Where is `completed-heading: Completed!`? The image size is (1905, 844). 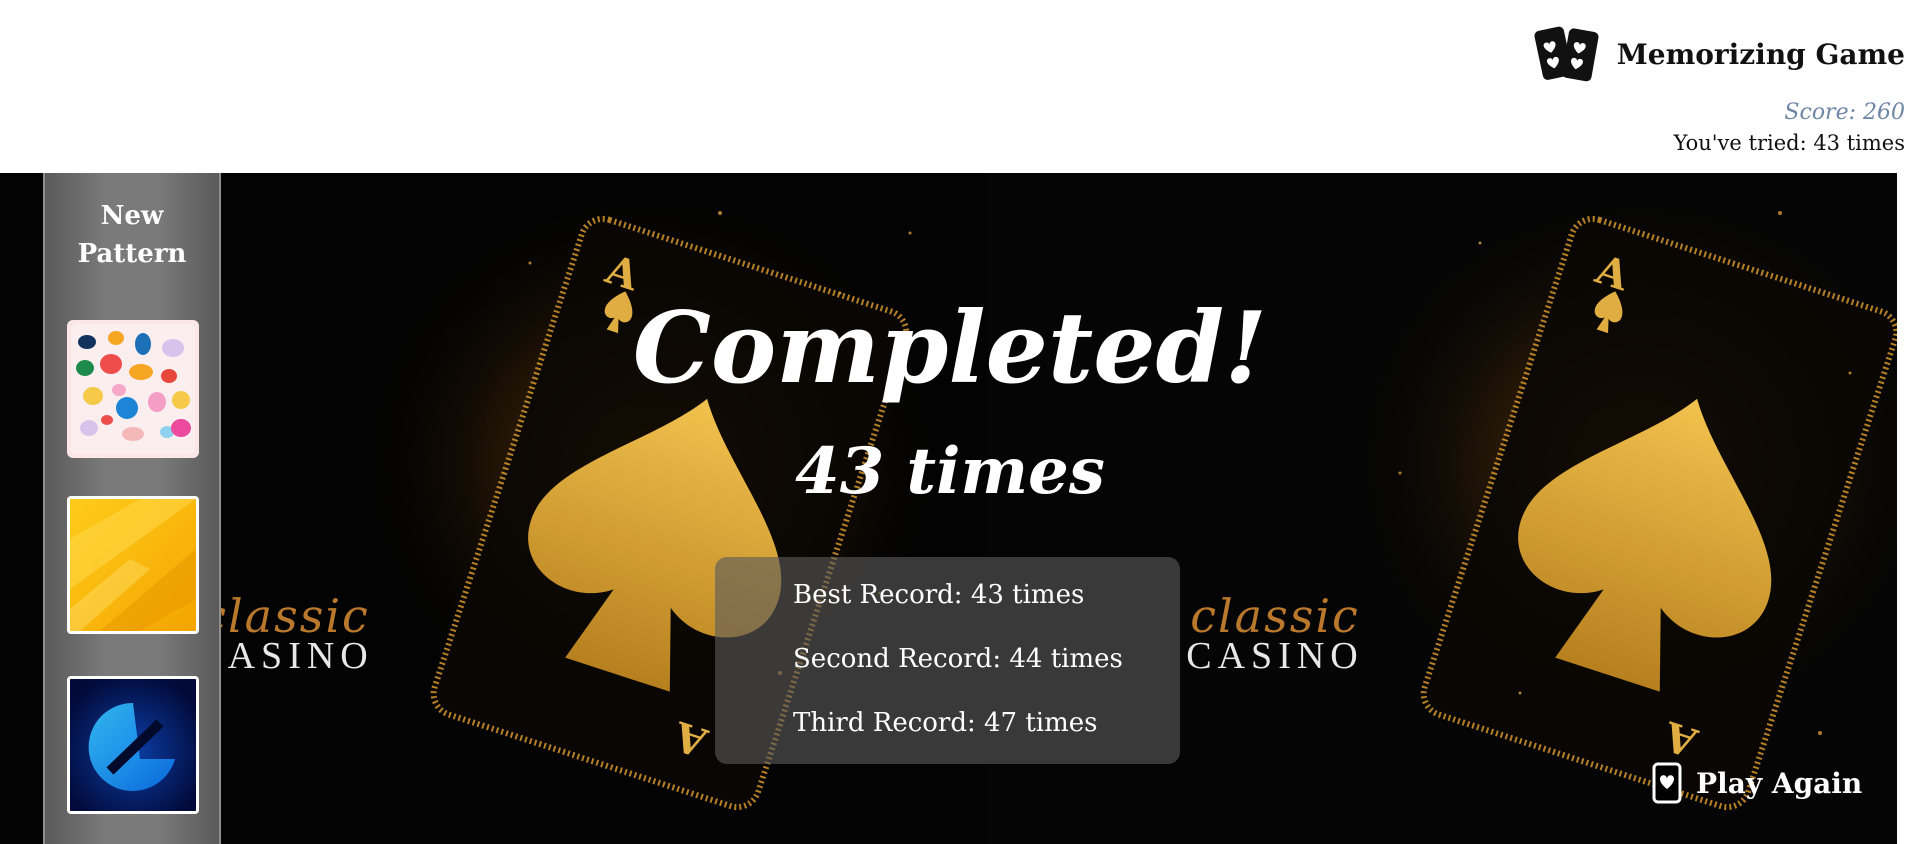 completed-heading: Completed! is located at coordinates (950, 348).